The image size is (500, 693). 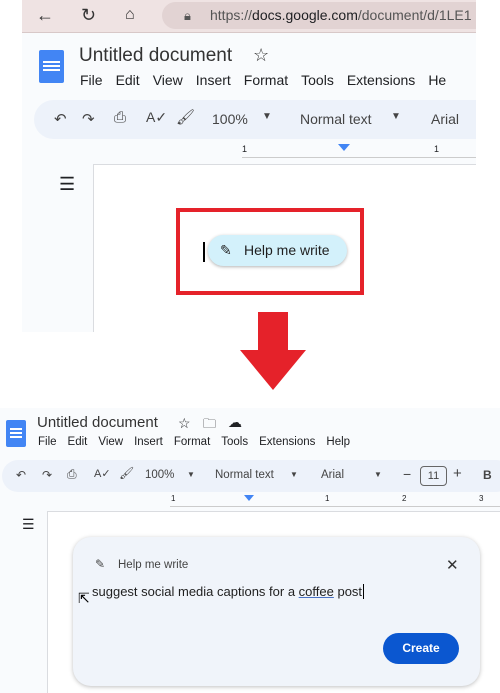 I want to click on magic-pen-icon: ✎, so click(x=100, y=564).